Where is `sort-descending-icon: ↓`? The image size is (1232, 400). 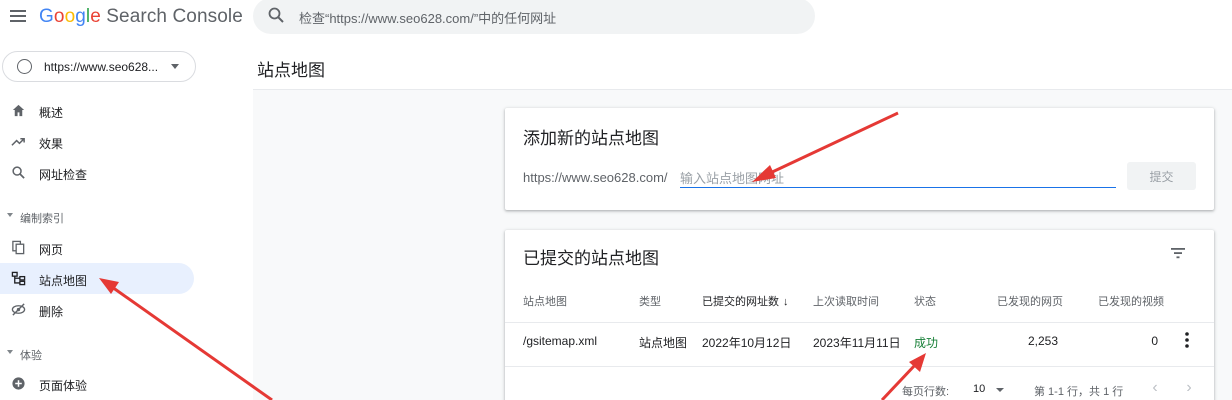 sort-descending-icon: ↓ is located at coordinates (786, 302).